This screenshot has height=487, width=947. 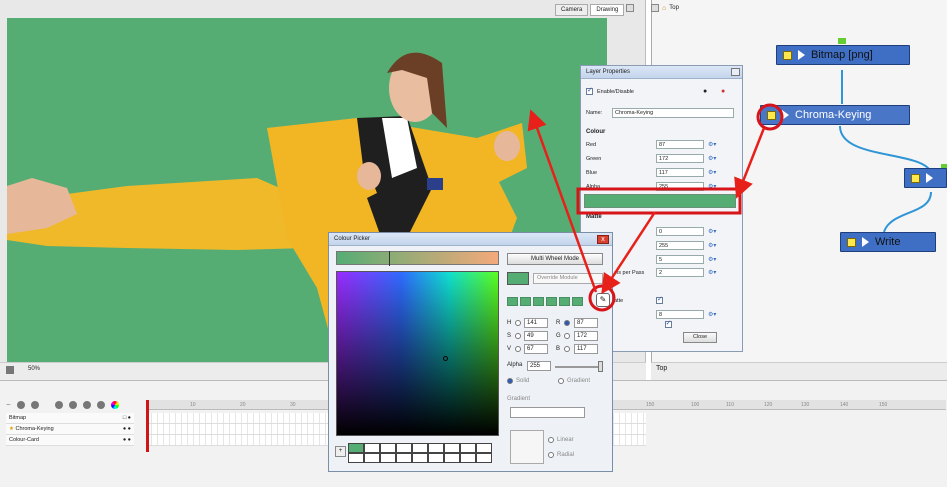 I want to click on h-radio, so click(x=518, y=323).